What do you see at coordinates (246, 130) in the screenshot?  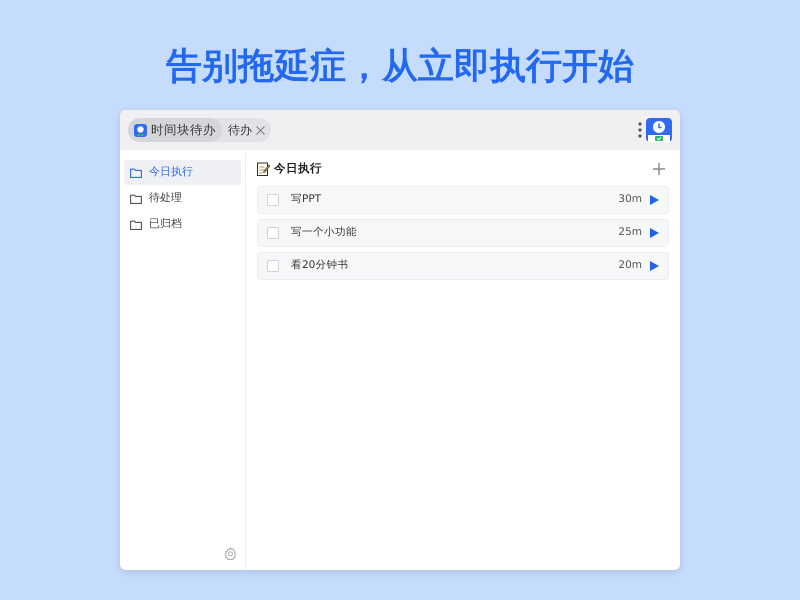 I see `tab: 待办` at bounding box center [246, 130].